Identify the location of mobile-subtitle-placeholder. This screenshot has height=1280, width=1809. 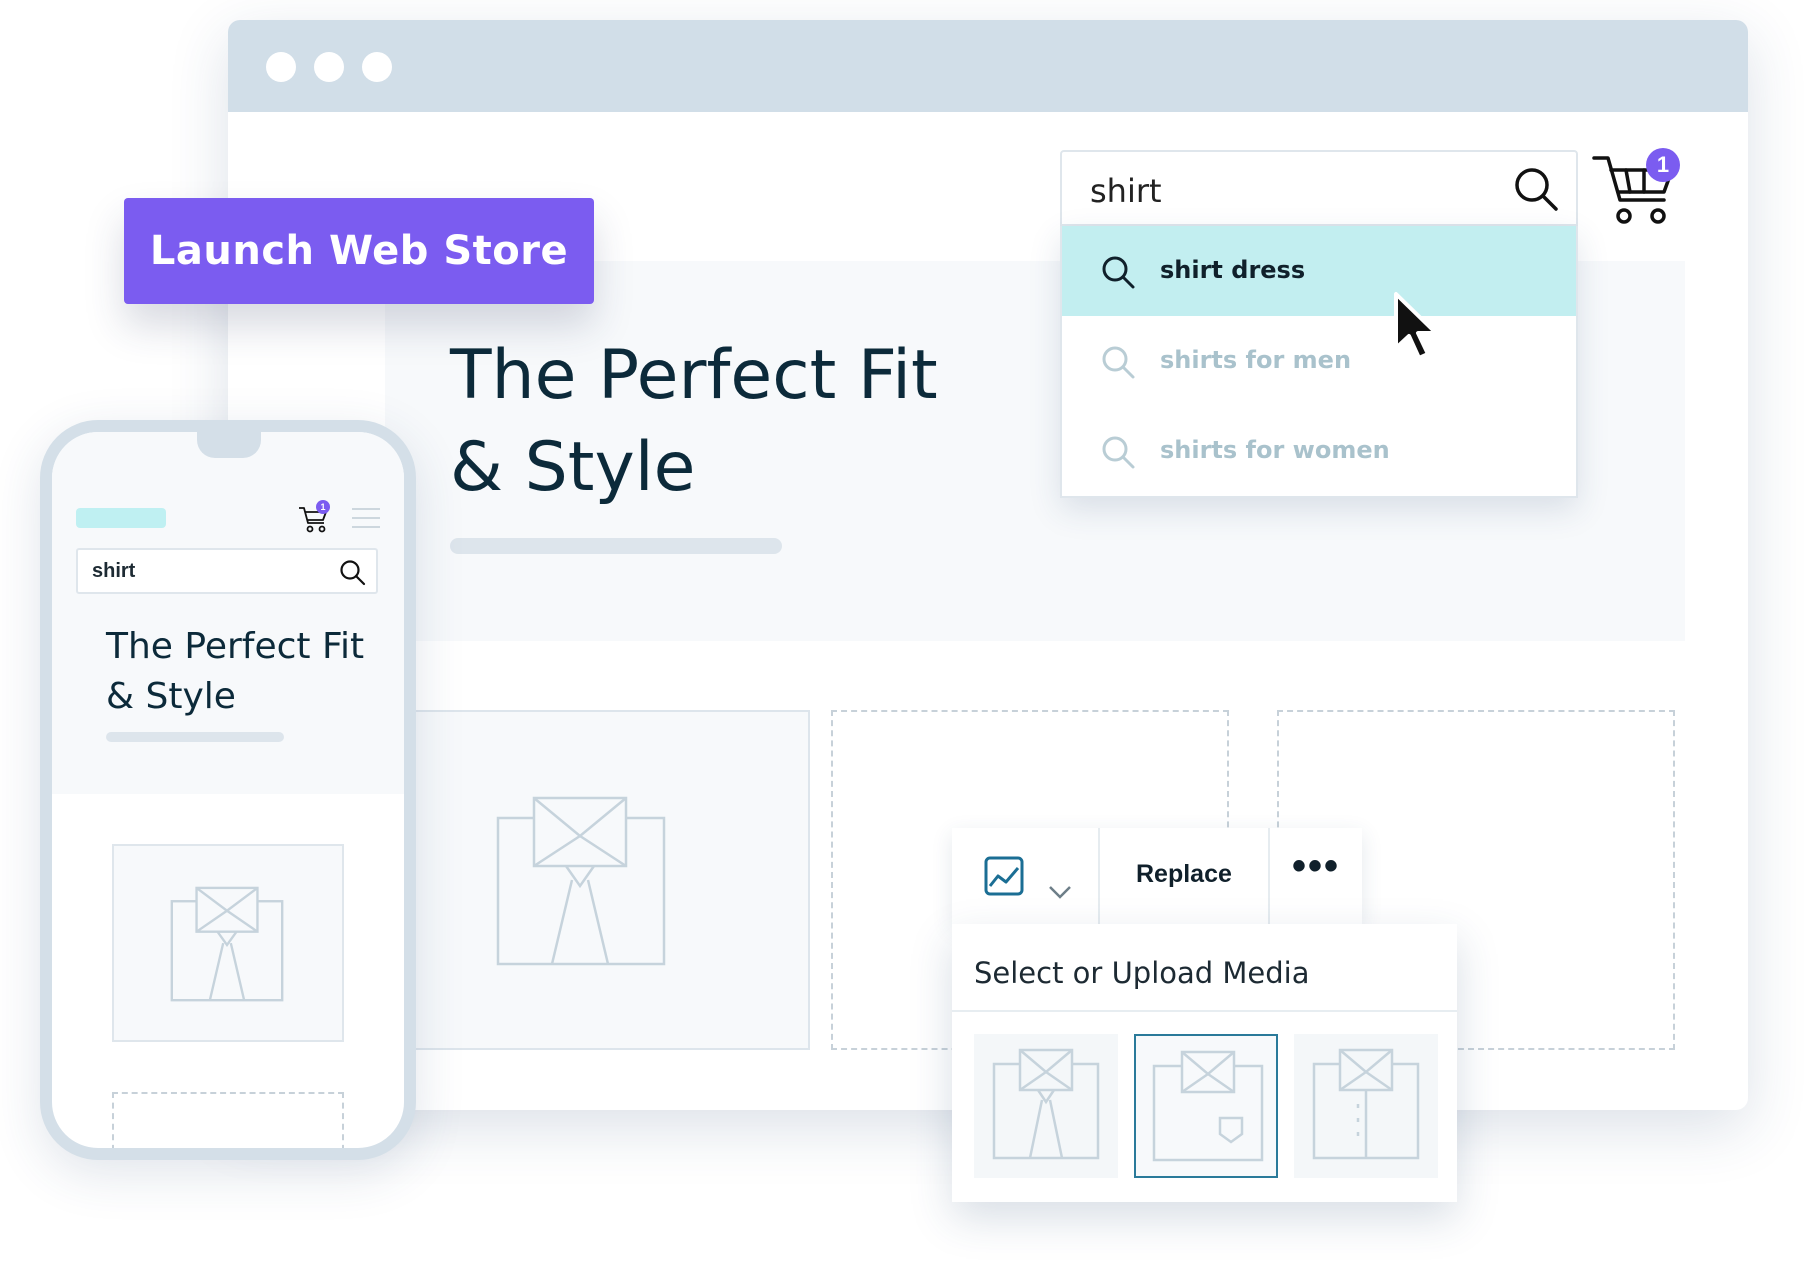
(195, 737).